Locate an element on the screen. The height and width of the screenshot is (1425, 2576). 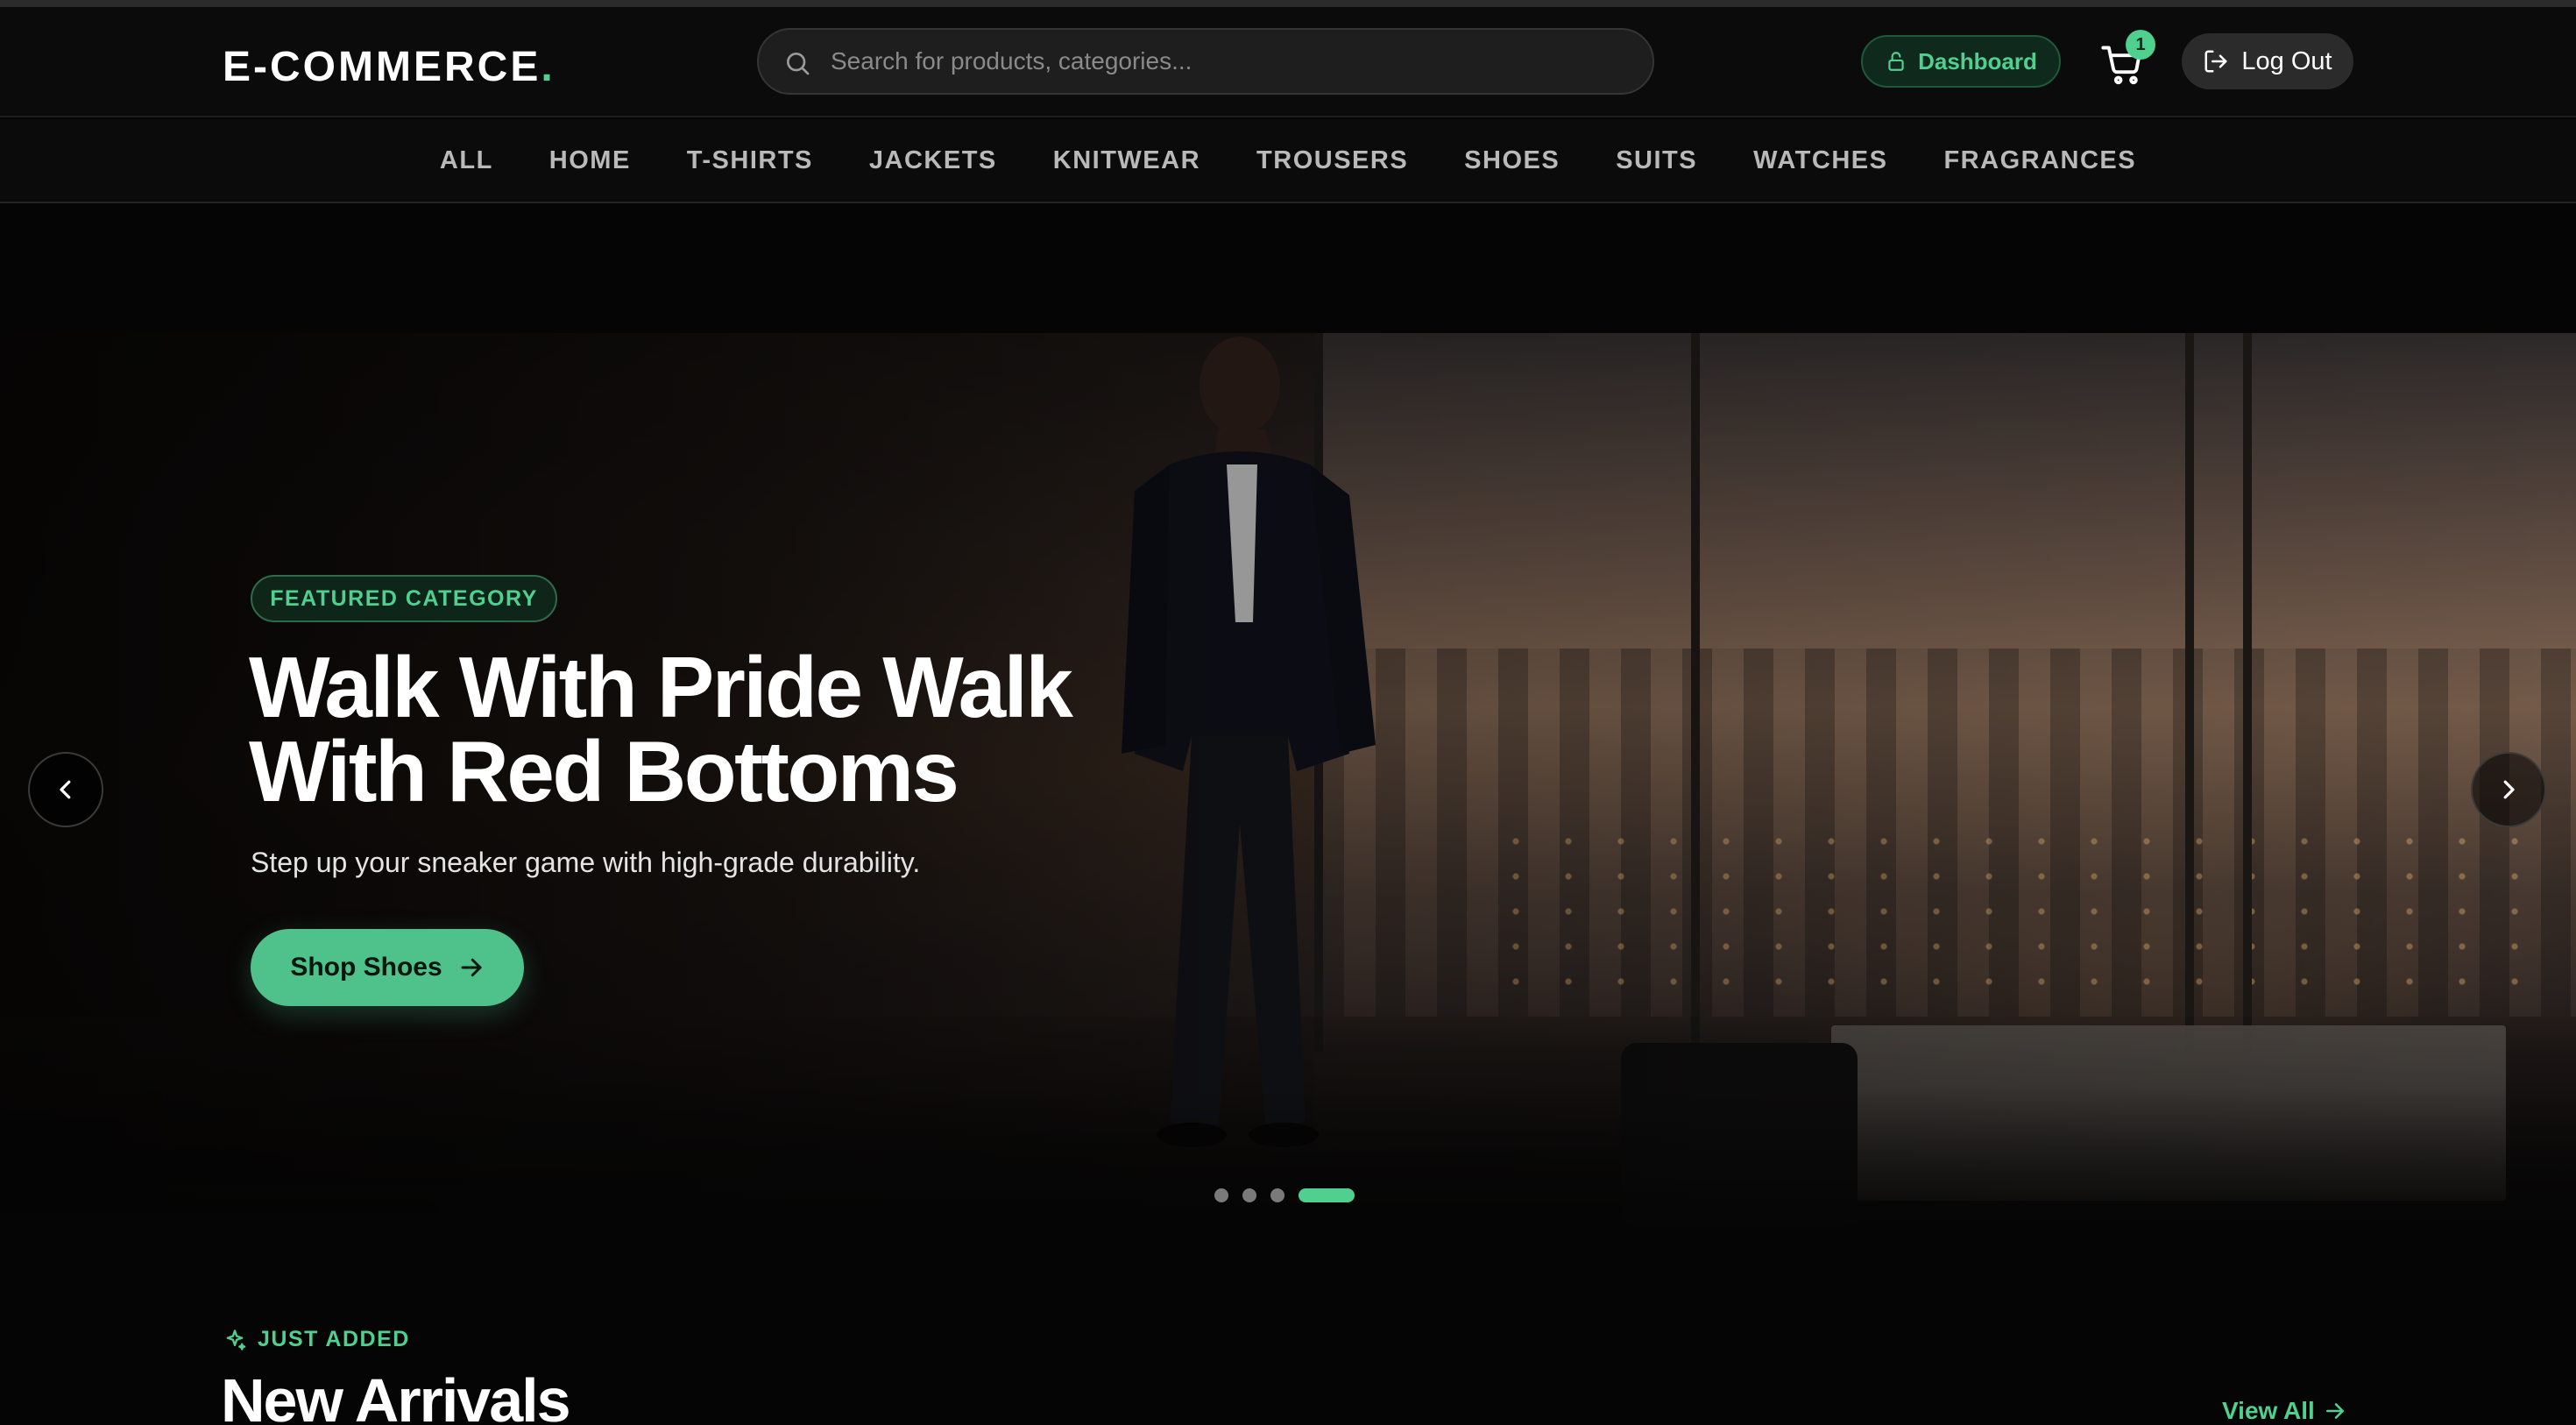
nav-item-fragrances: FRAGRANCES is located at coordinates (2039, 160).